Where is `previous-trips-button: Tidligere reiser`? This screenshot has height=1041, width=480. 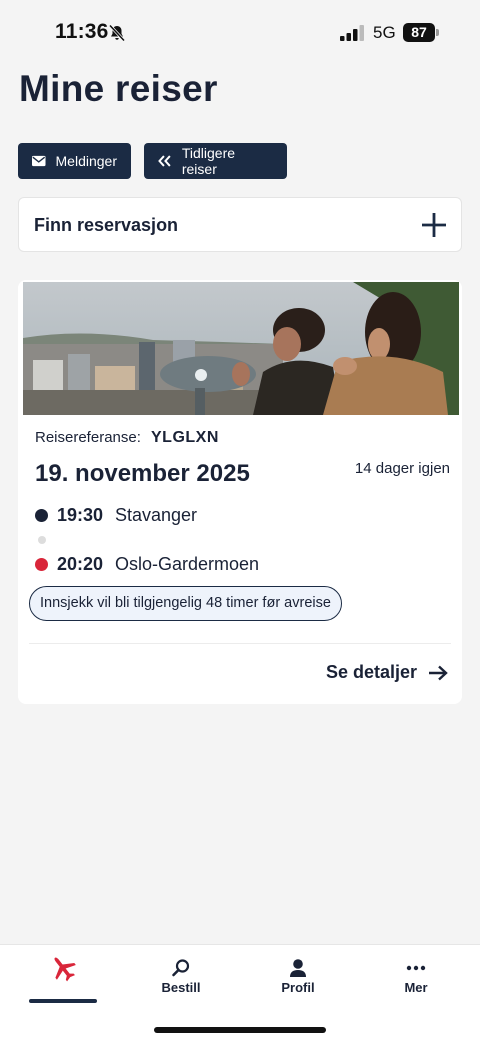
previous-trips-button: Tidligere reiser is located at coordinates (215, 161).